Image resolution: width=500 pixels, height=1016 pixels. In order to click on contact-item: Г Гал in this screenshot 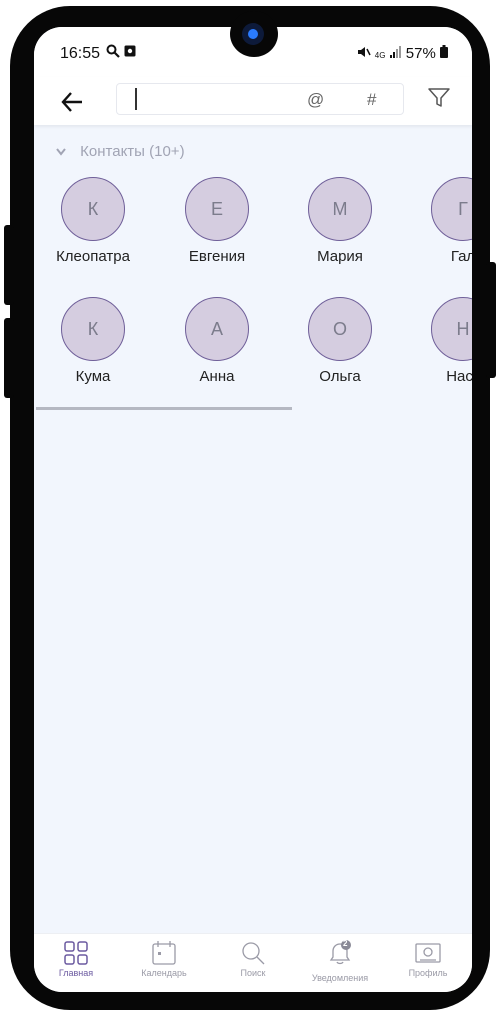, I will do `click(440, 221)`.